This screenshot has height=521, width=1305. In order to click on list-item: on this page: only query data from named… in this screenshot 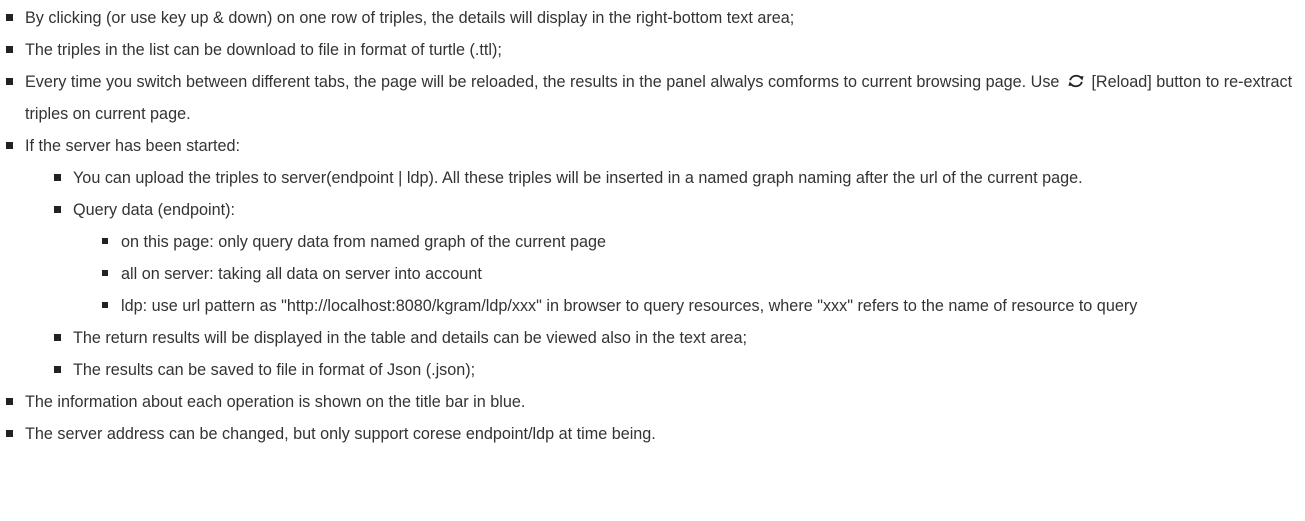, I will do `click(703, 242)`.